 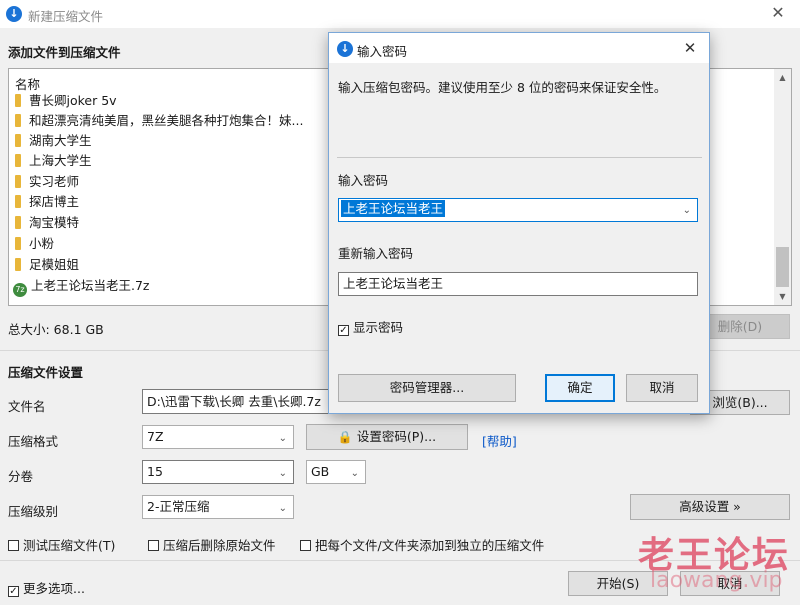 I want to click on password-label: 输入密码, so click(x=363, y=180).